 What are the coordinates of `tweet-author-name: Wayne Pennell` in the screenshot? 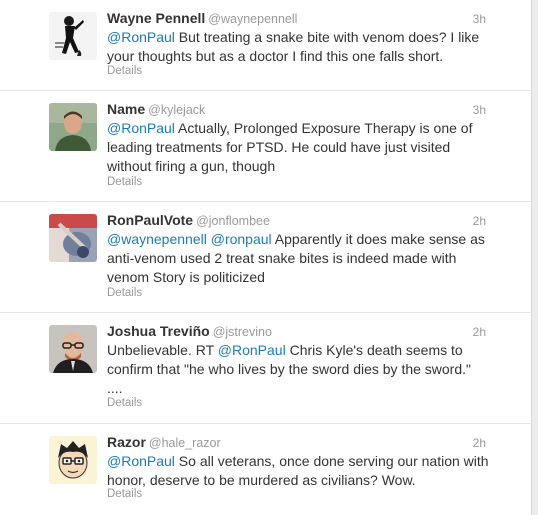 It's located at (156, 18).